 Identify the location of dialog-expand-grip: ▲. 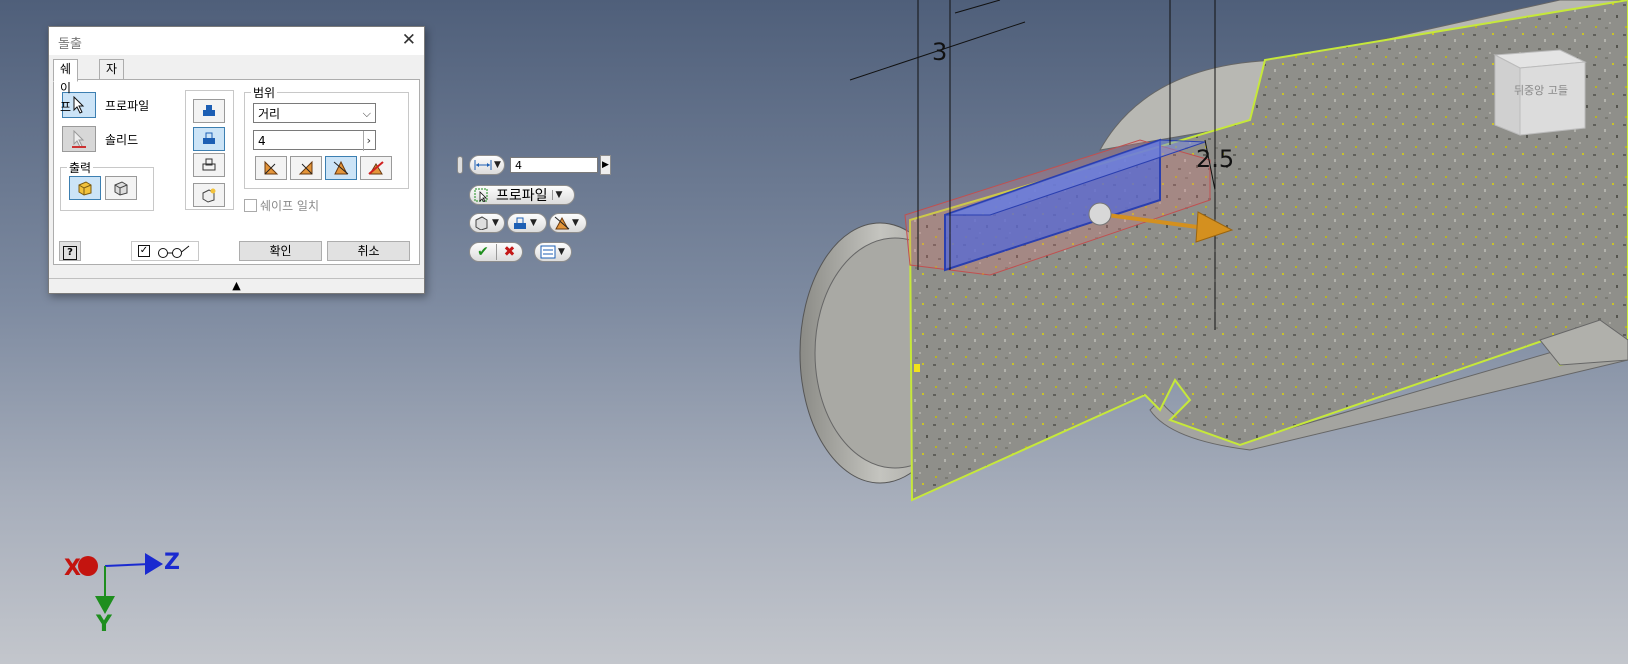
(236, 285).